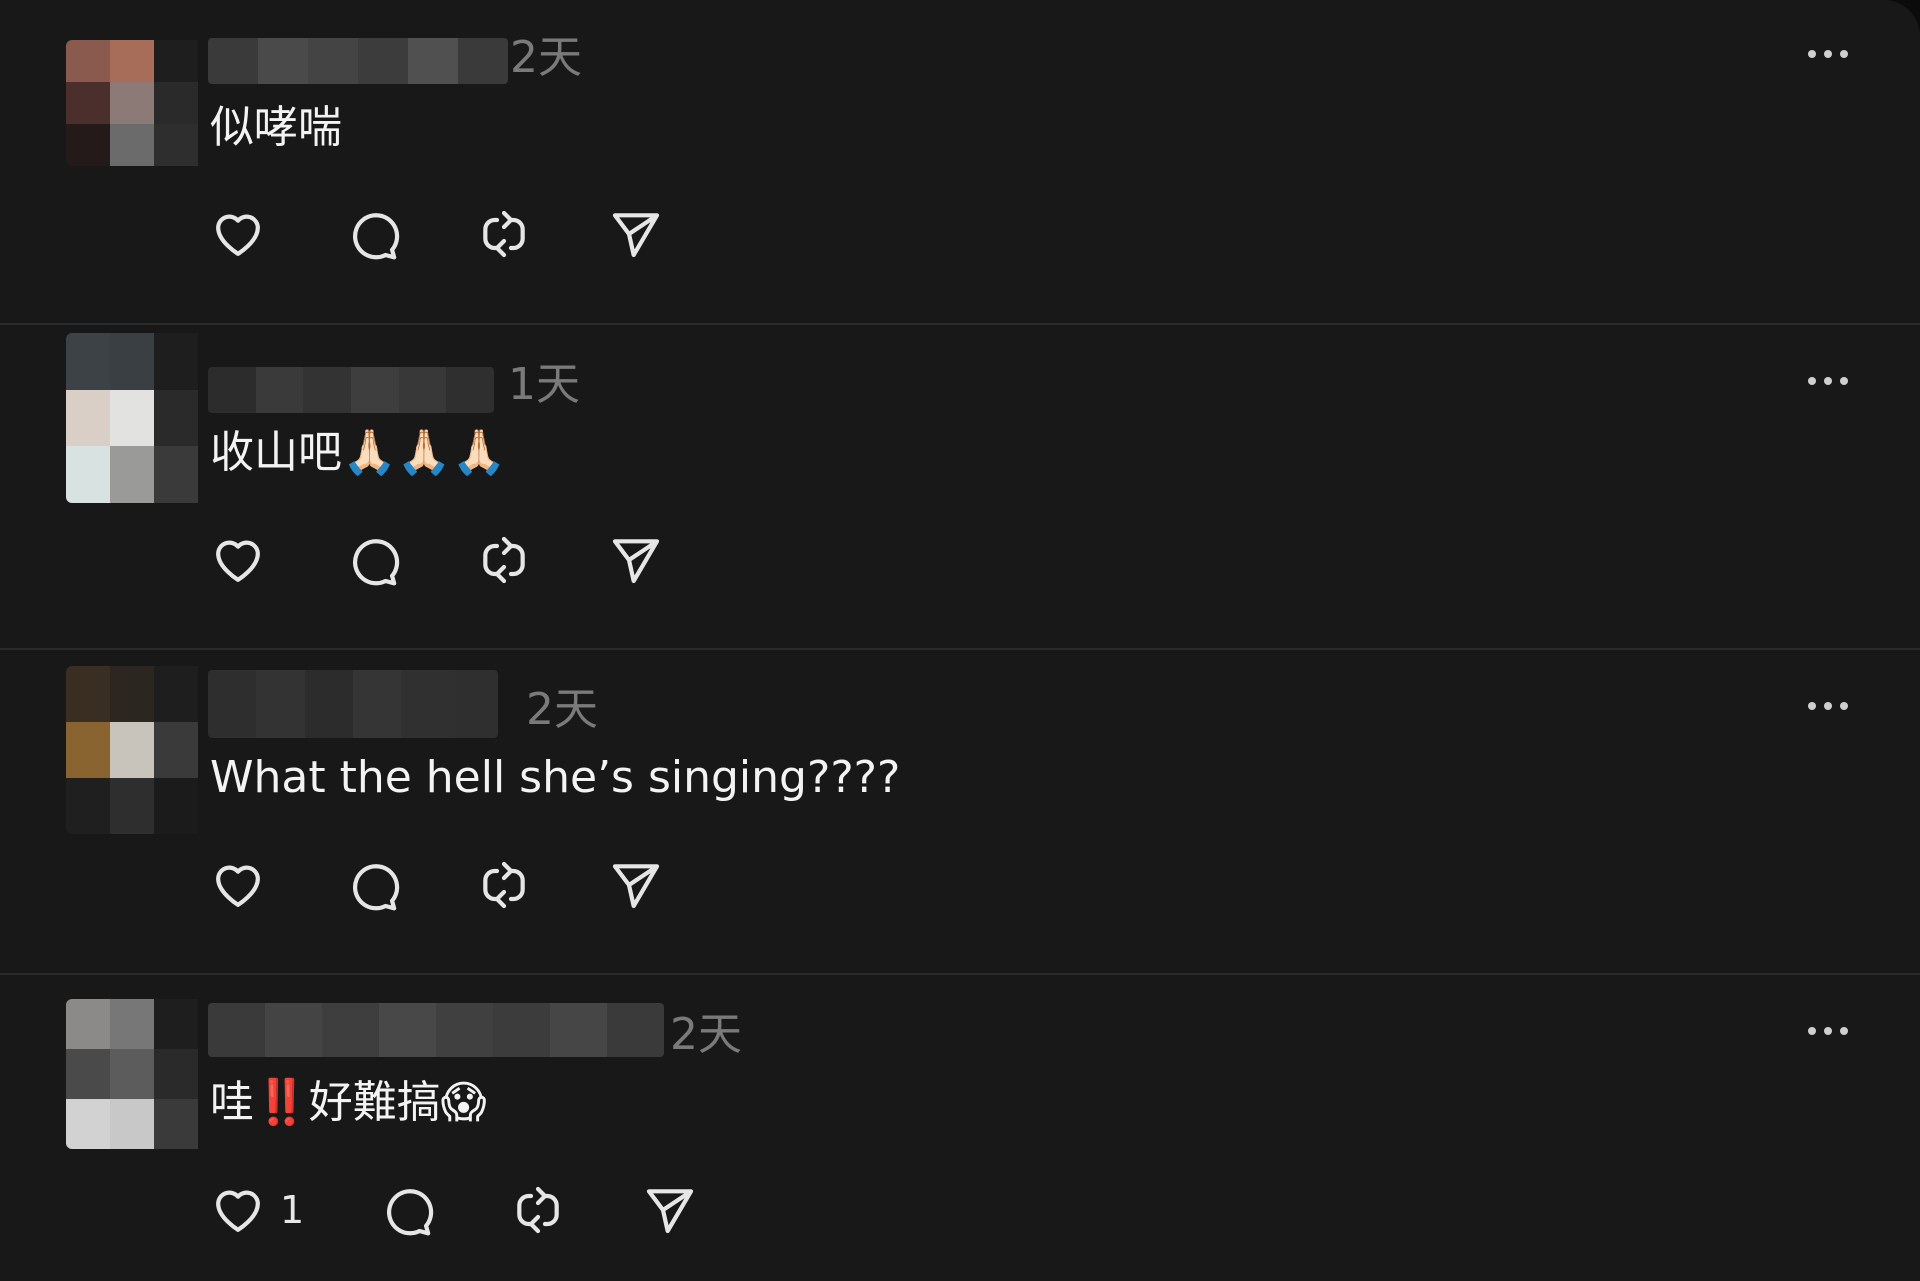 This screenshot has height=1281, width=1920. I want to click on comment-text-part: 哇, so click(232, 1102).